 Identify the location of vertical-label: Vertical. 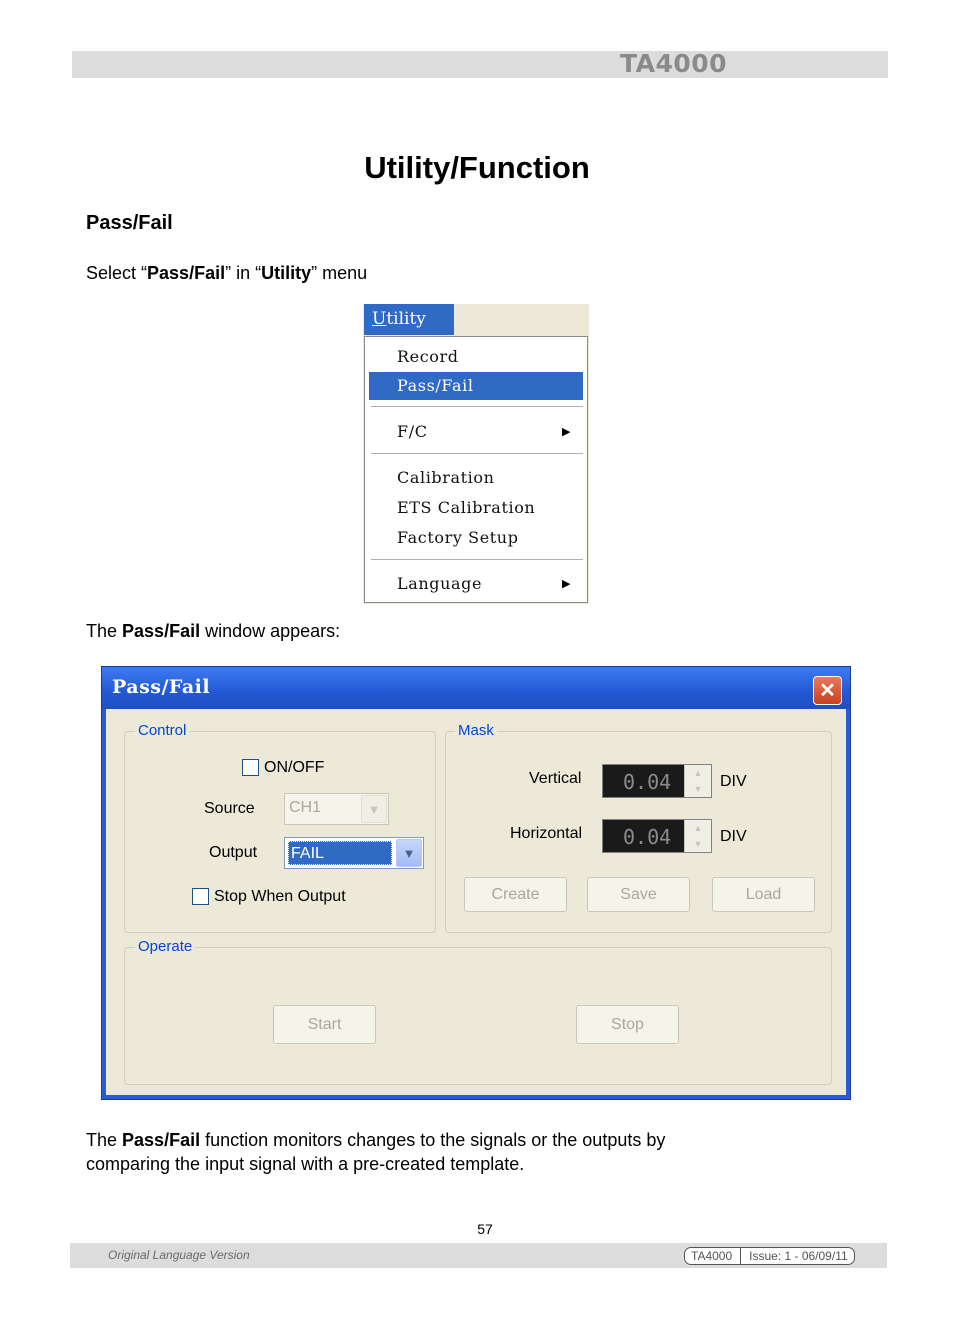
(555, 778).